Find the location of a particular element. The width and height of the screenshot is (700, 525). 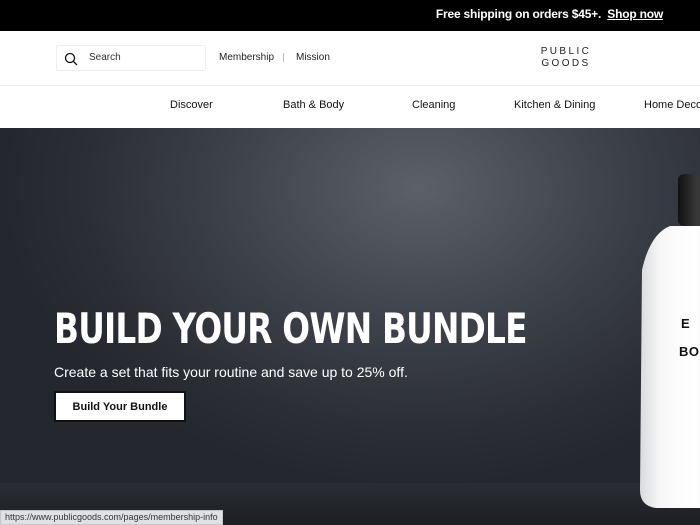

search-icon is located at coordinates (71, 59).